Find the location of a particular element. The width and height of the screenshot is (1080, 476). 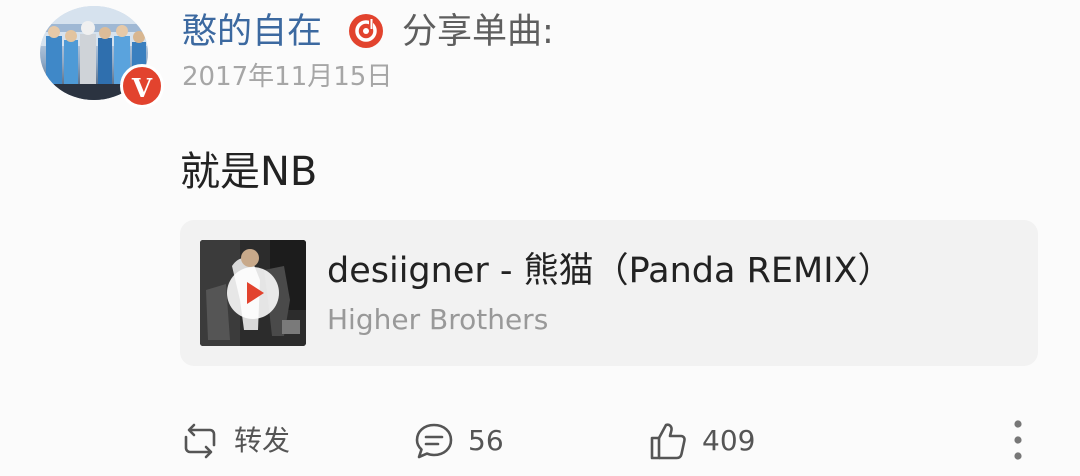

comment-icon is located at coordinates (434, 441).